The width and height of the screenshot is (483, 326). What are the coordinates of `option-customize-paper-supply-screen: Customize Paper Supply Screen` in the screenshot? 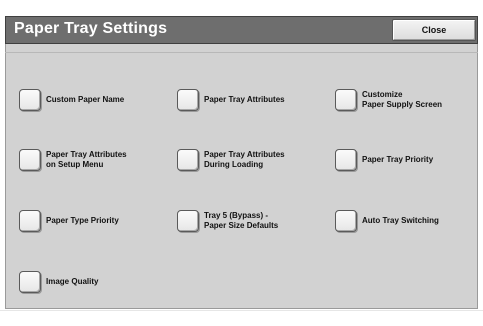 It's located at (388, 100).